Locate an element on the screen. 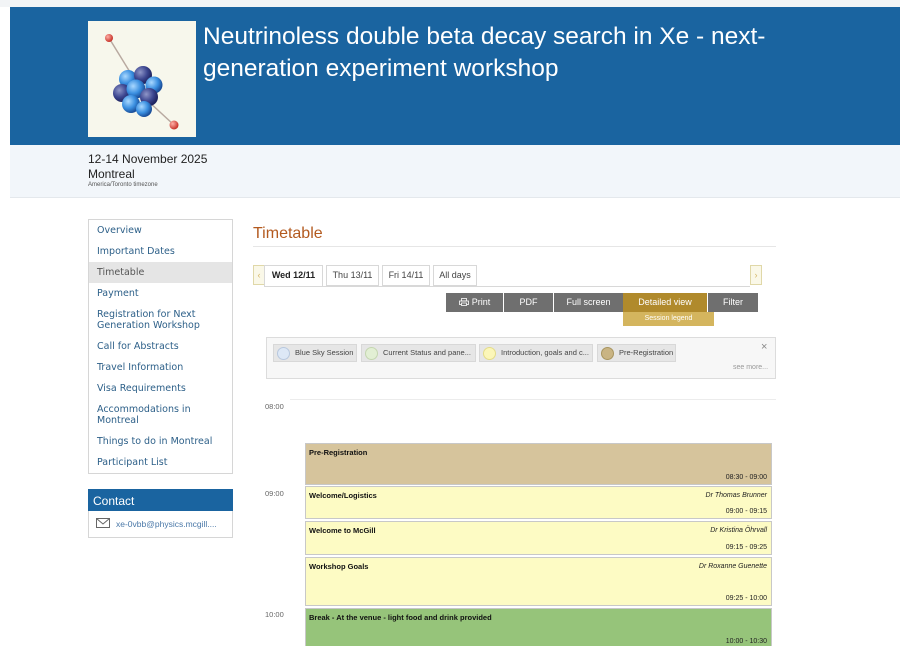 Image resolution: width=900 pixels, height=646 pixels. print-button: Print is located at coordinates (474, 302).